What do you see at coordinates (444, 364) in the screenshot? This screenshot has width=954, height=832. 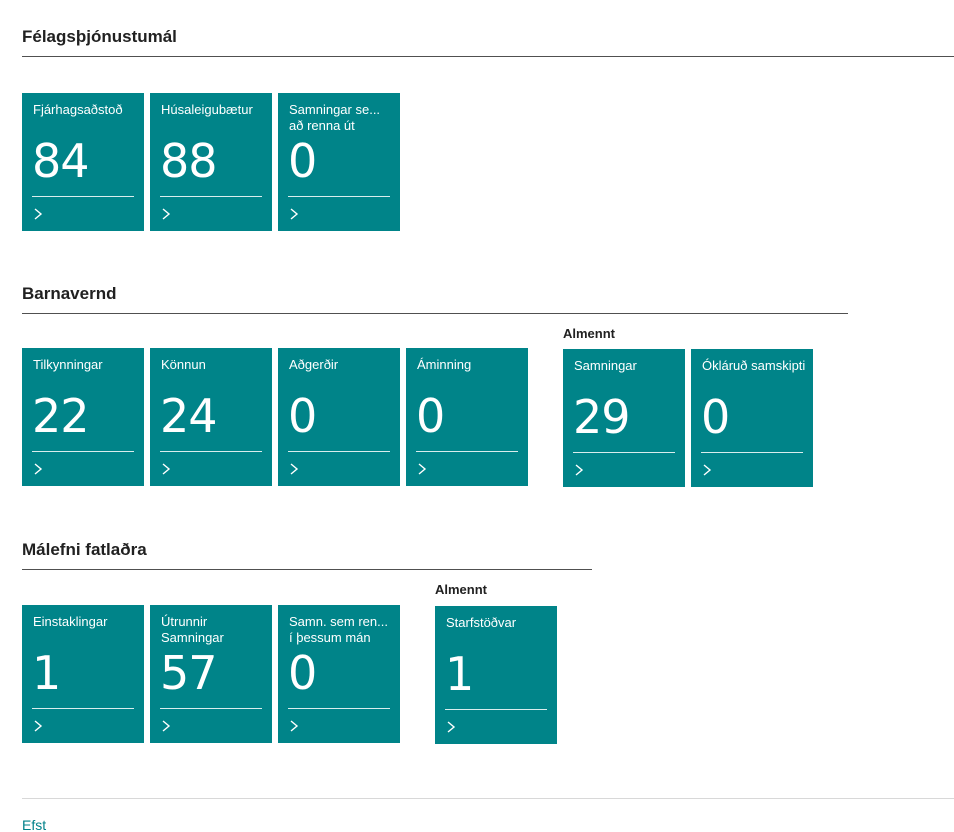 I see `tile-caption: Áminning` at bounding box center [444, 364].